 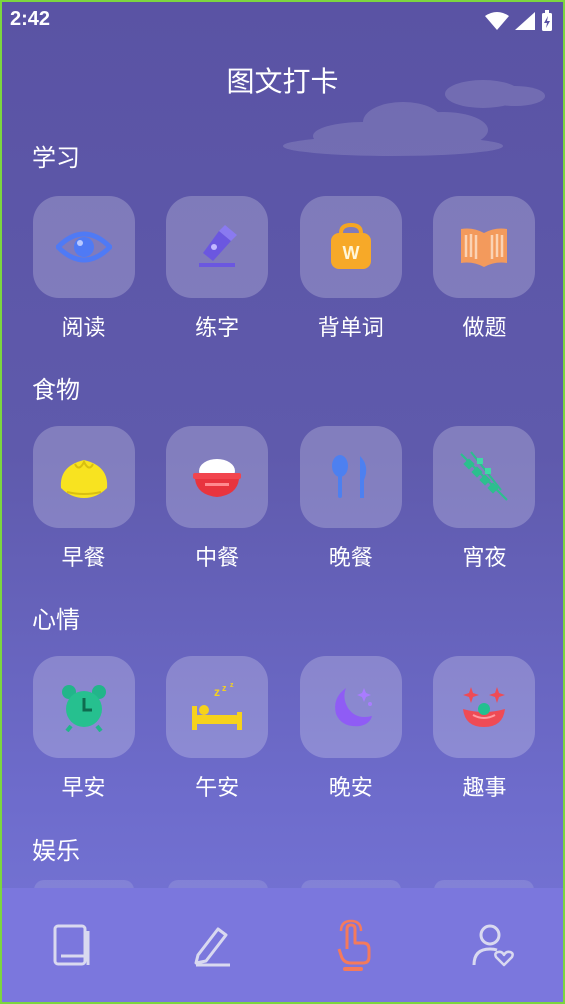 What do you see at coordinates (284, 269) in the screenshot?
I see `study-grid: 阅读 练字 W 背单词 做题` at bounding box center [284, 269].